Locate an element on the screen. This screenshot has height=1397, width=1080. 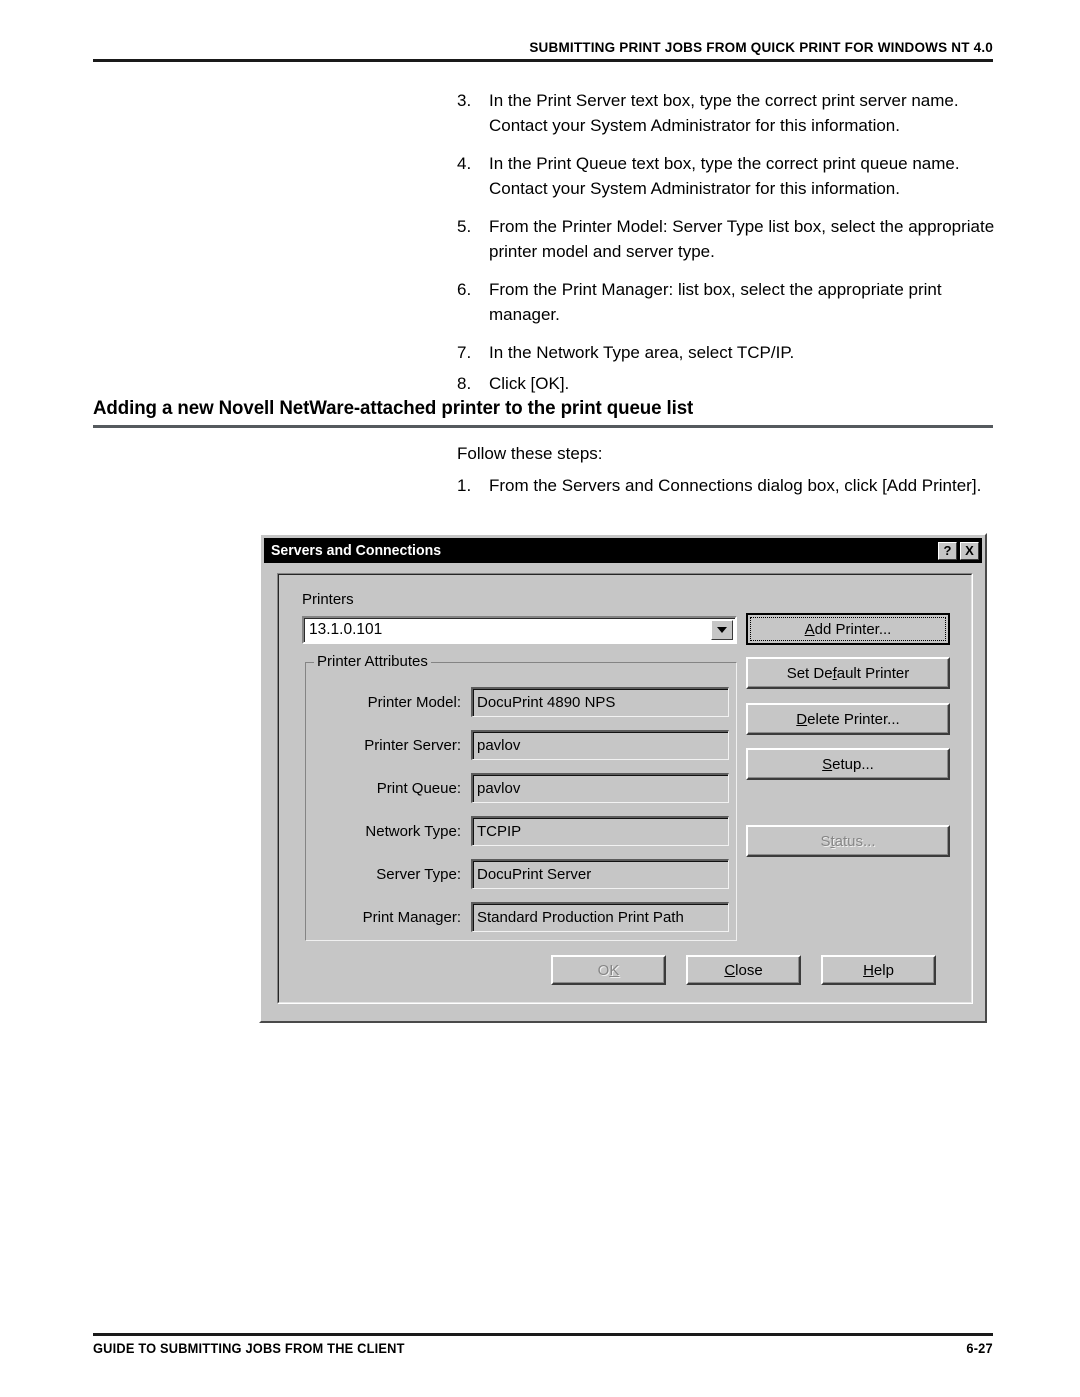
page-footer-number: 6-27 is located at coordinates (979, 1348).